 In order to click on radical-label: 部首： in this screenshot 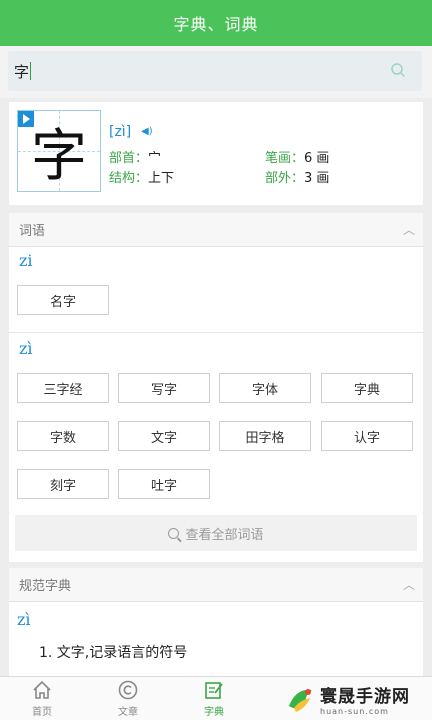, I will do `click(129, 158)`.